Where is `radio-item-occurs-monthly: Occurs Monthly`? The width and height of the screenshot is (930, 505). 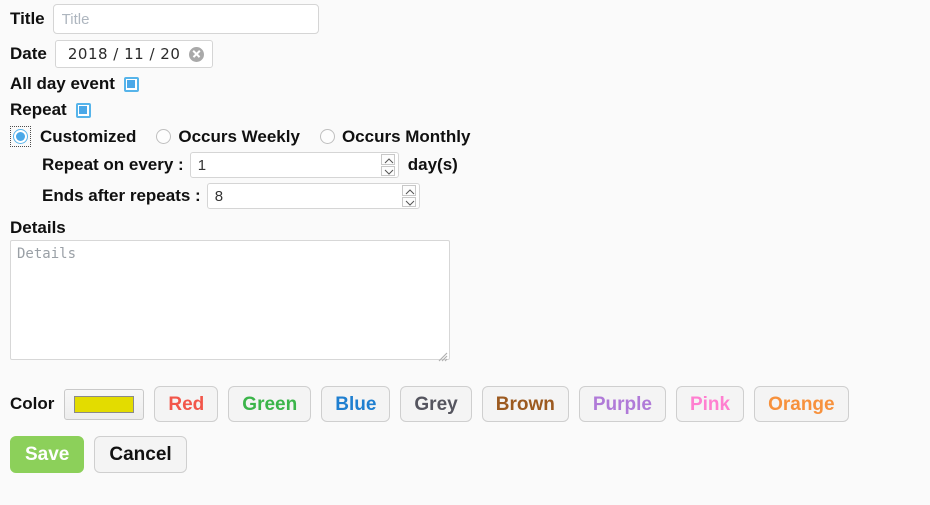
radio-item-occurs-monthly: Occurs Monthly is located at coordinates (395, 136).